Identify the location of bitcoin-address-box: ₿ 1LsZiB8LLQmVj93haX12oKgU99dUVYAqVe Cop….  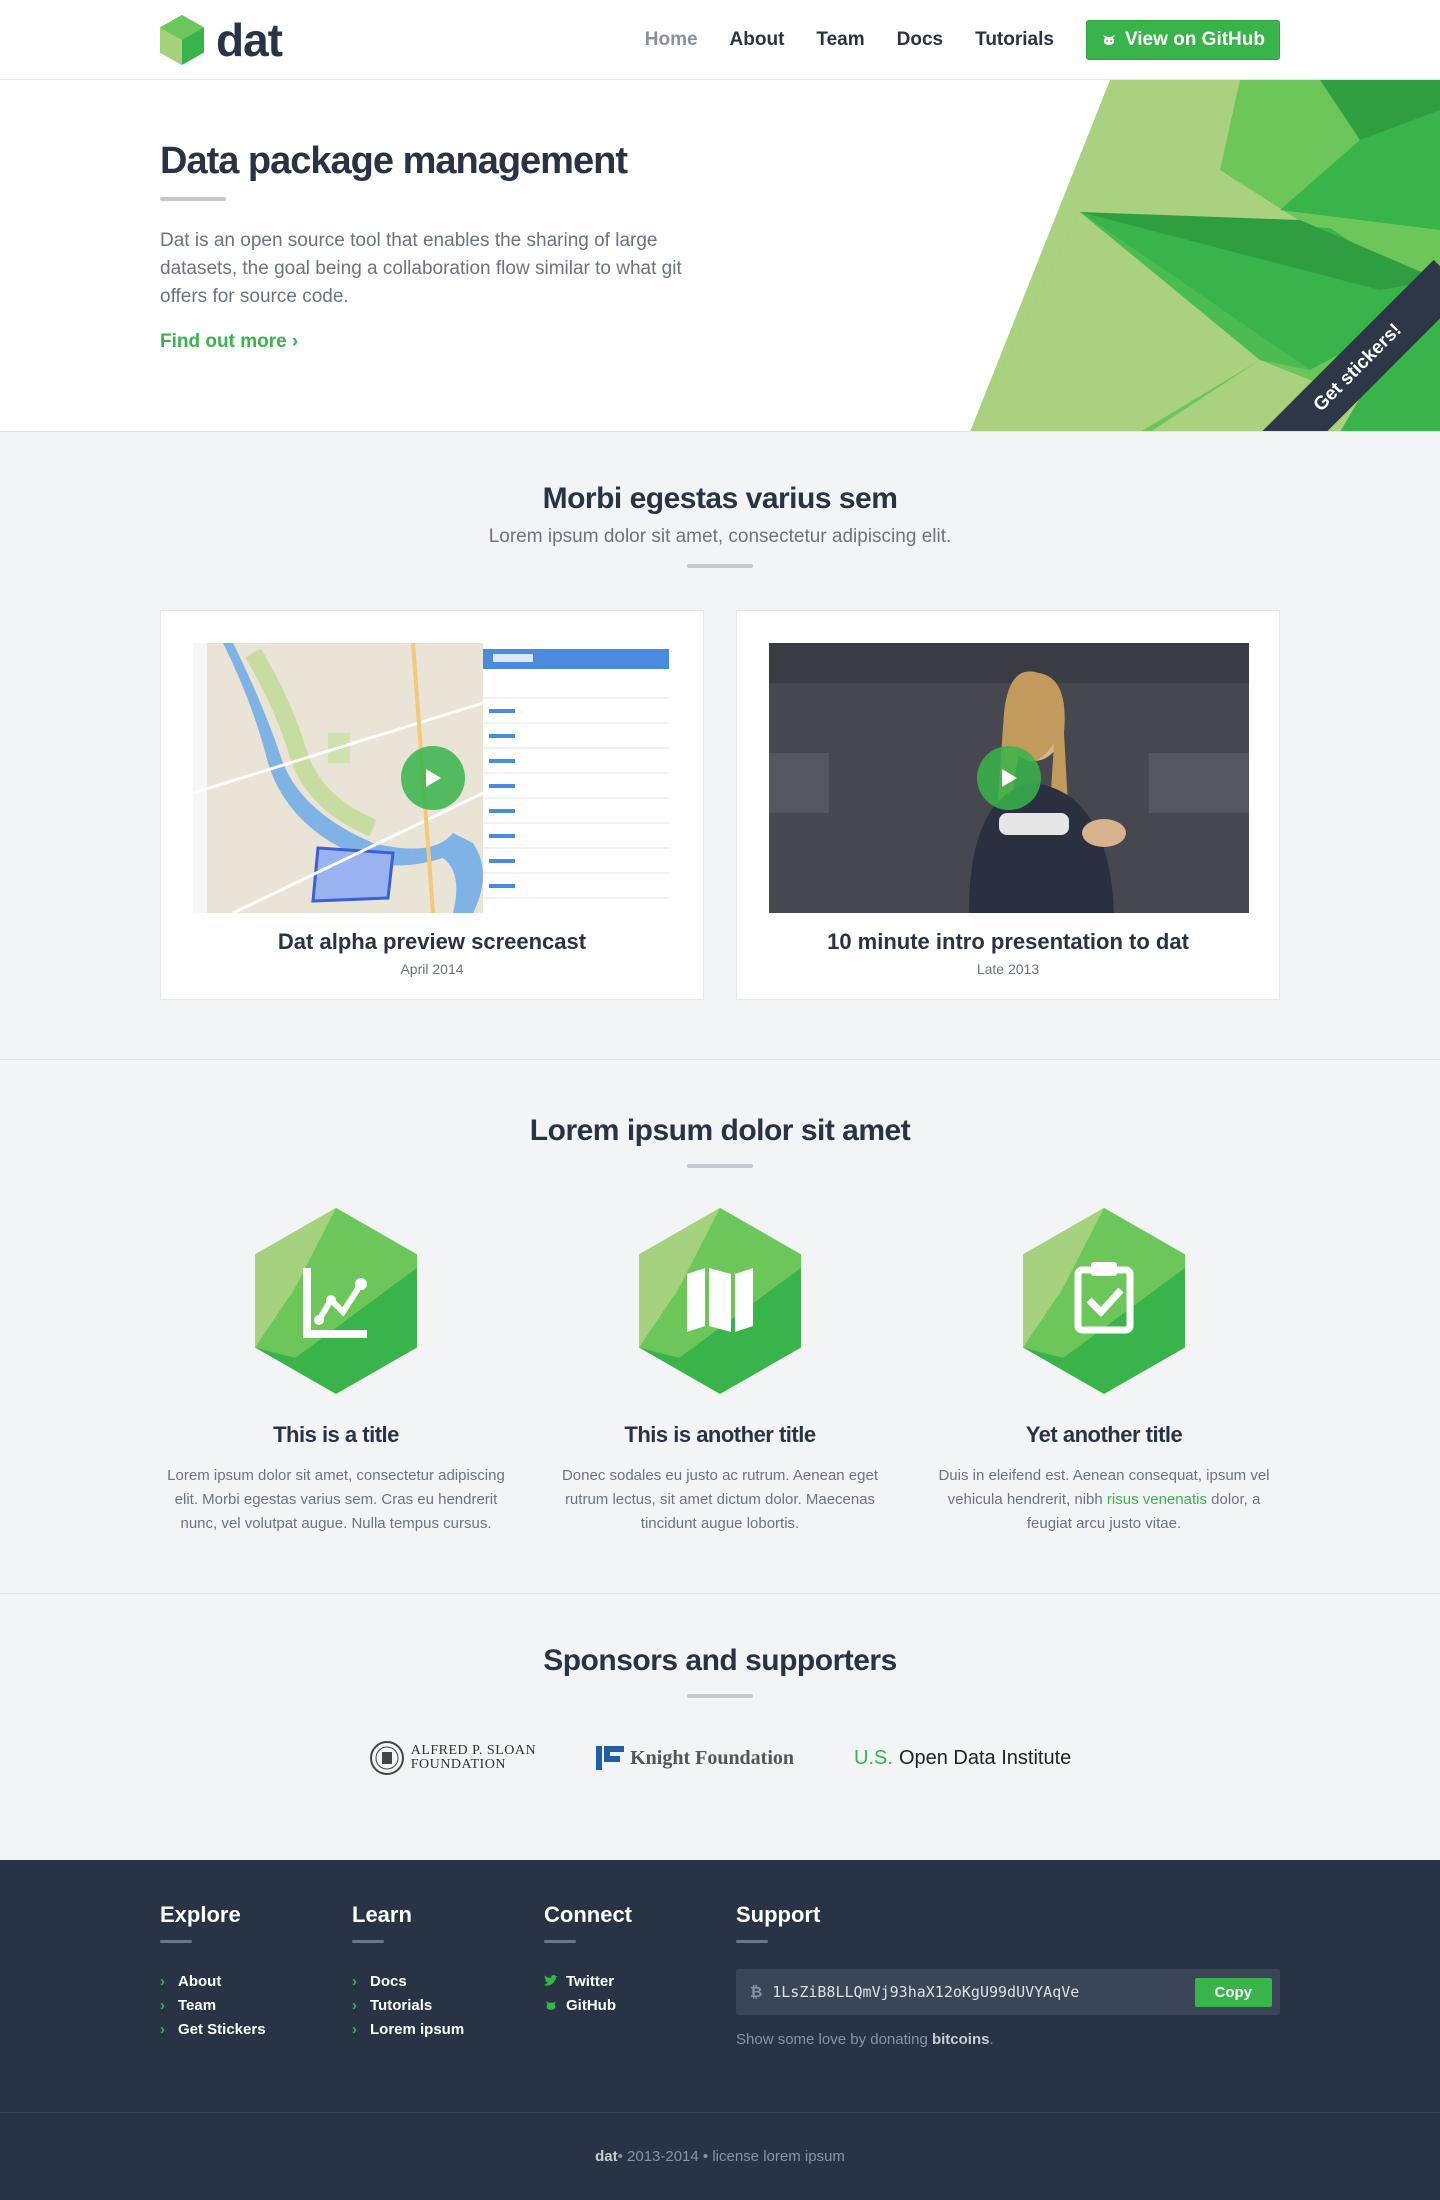
(1008, 1992).